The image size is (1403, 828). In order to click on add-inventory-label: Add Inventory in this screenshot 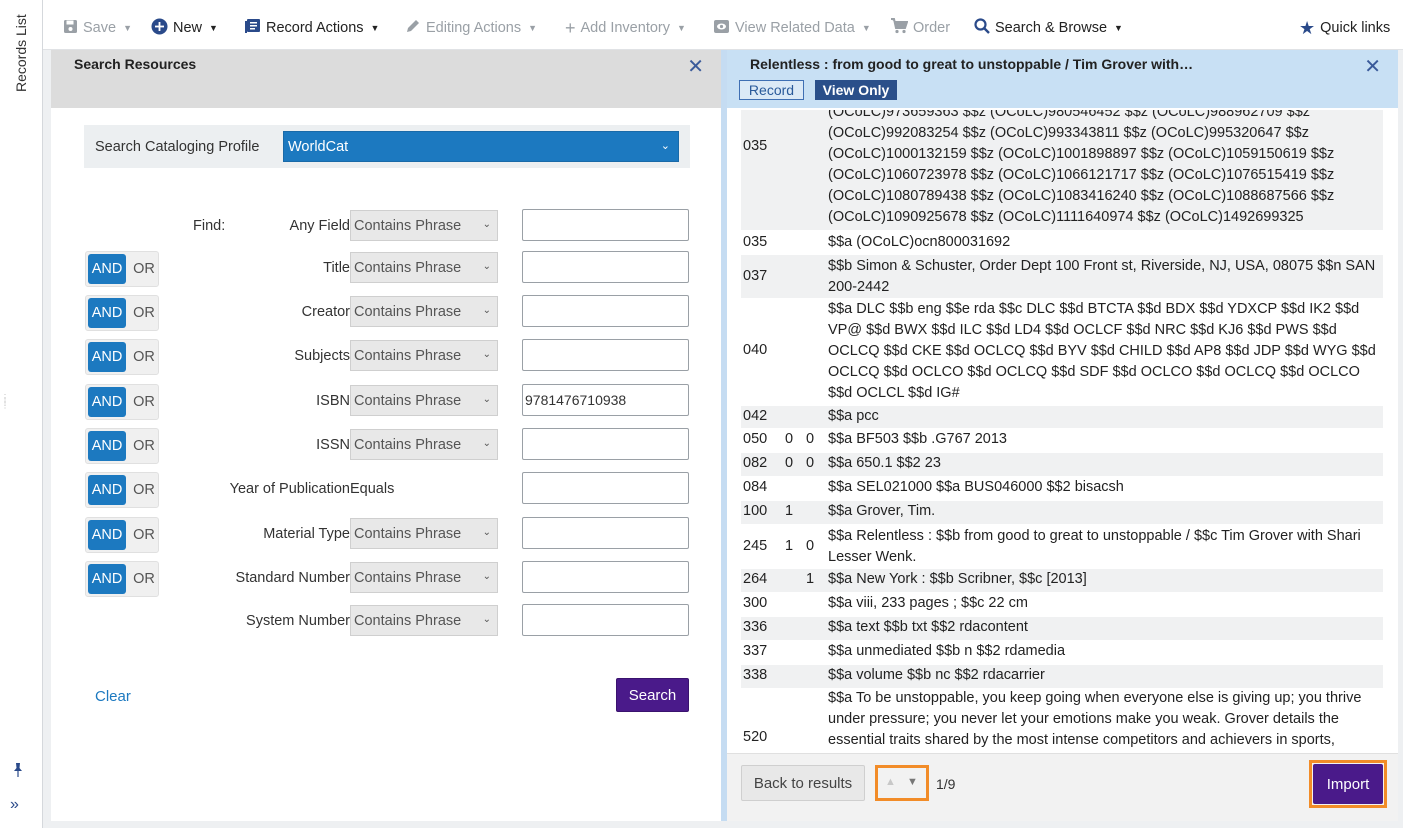, I will do `click(625, 28)`.